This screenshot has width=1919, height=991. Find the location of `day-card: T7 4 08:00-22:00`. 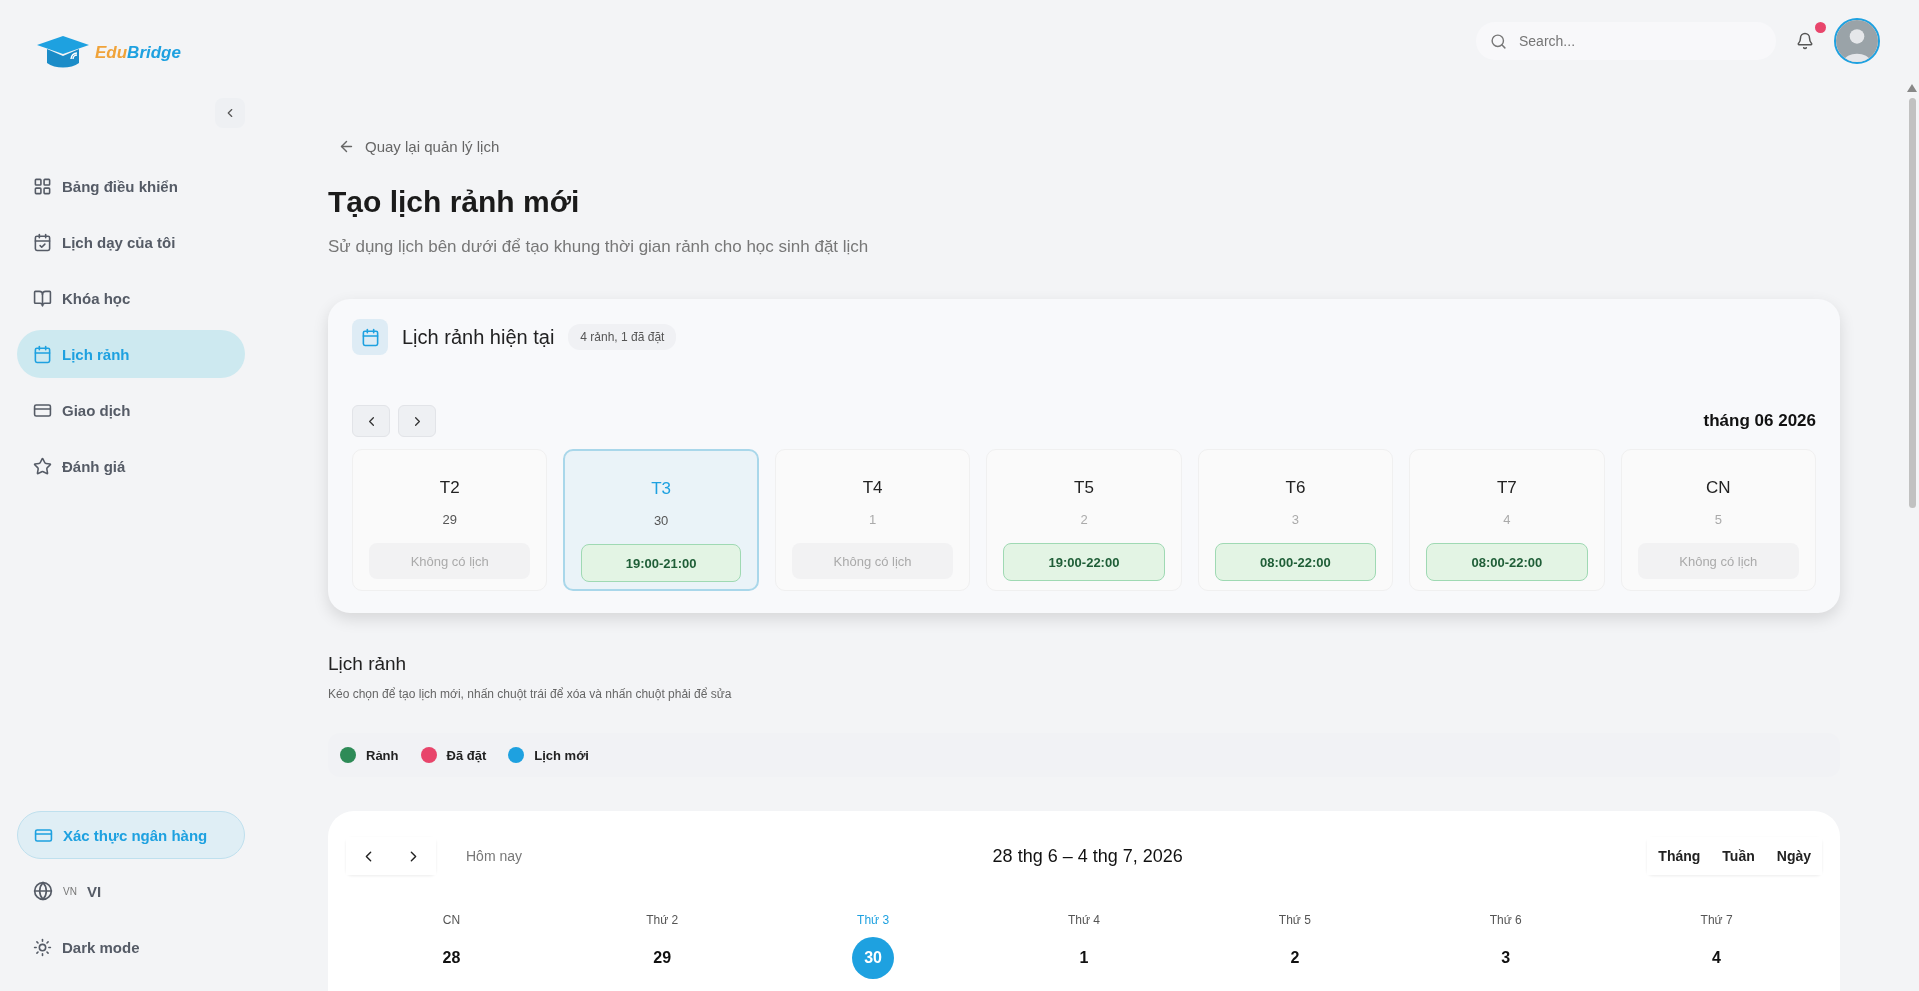

day-card: T7 4 08:00-22:00 is located at coordinates (1507, 520).